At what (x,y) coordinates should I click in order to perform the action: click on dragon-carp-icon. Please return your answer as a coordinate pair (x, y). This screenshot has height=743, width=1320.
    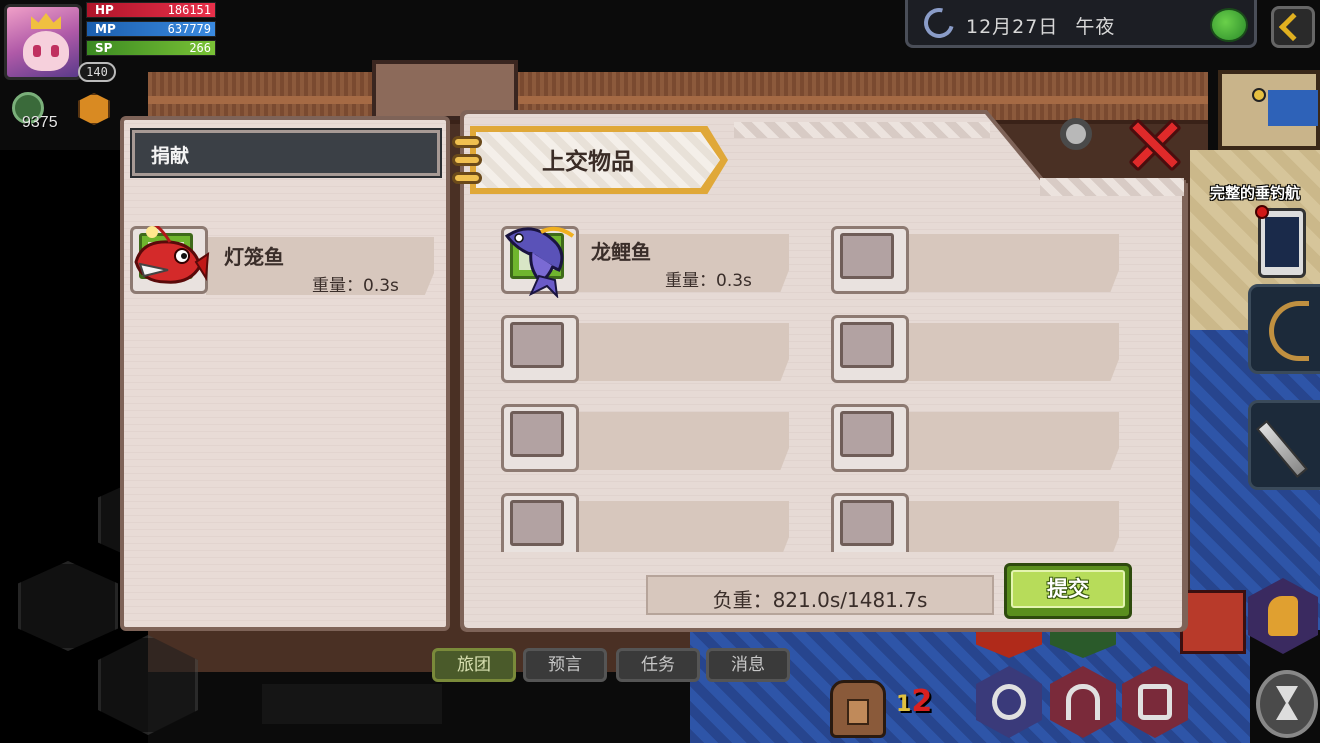
    Looking at the image, I should click on (539, 262).